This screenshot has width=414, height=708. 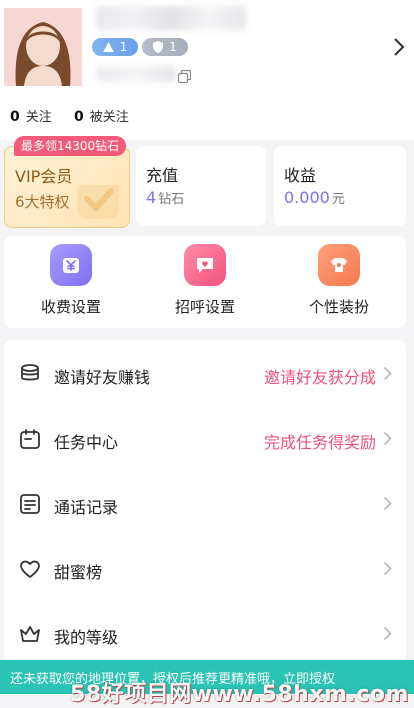 What do you see at coordinates (86, 637) in the screenshot?
I see `menu-item-my-level-label: 我的等级` at bounding box center [86, 637].